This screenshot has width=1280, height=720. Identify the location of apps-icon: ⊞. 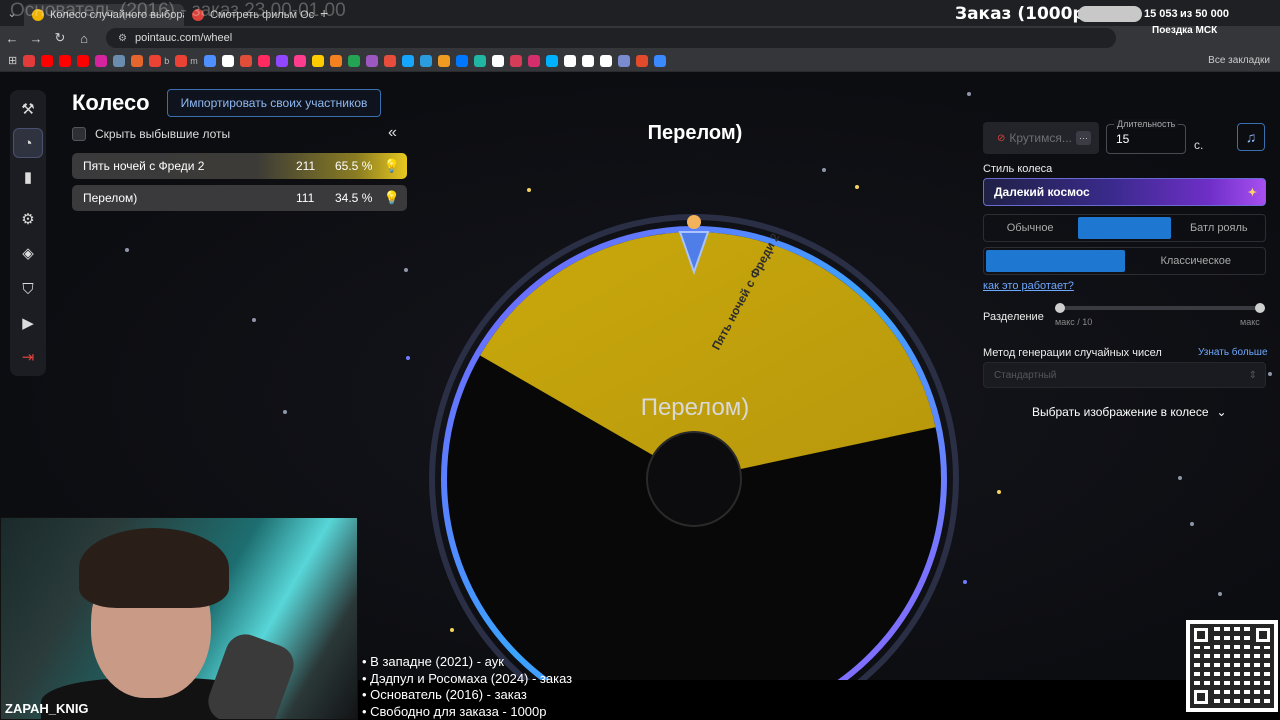
(12, 60).